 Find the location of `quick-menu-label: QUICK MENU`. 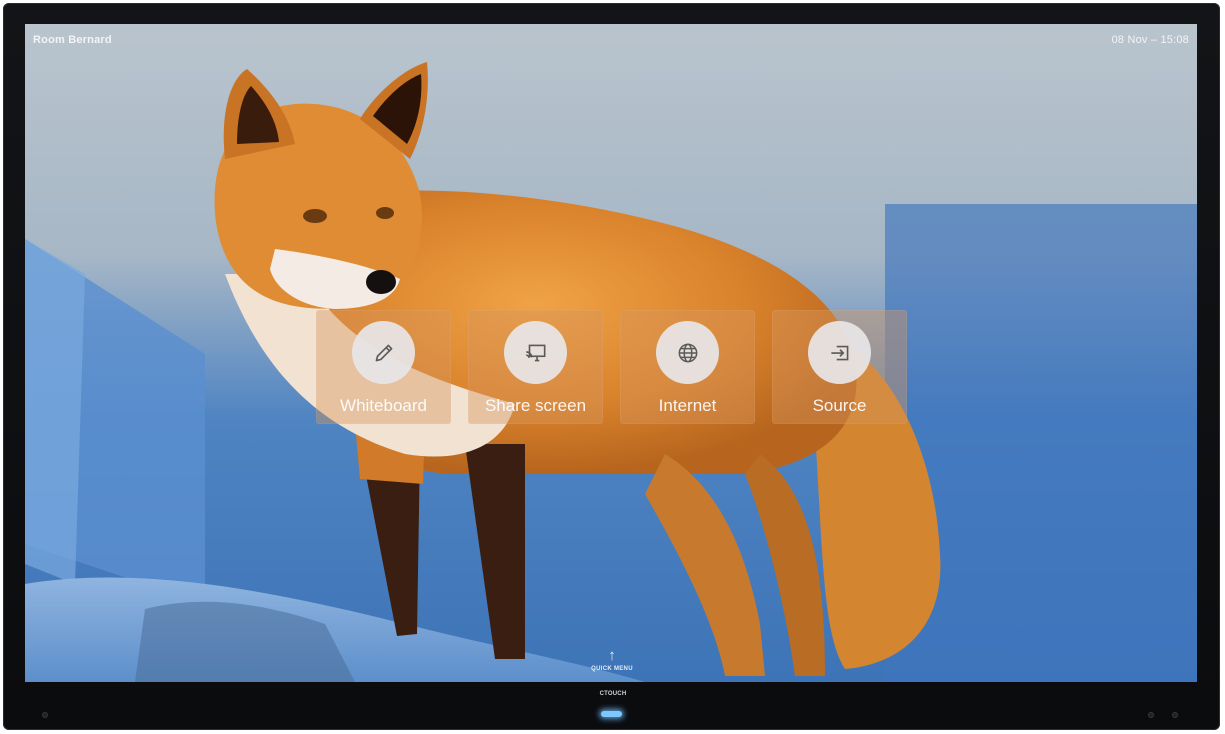

quick-menu-label: QUICK MENU is located at coordinates (612, 669).